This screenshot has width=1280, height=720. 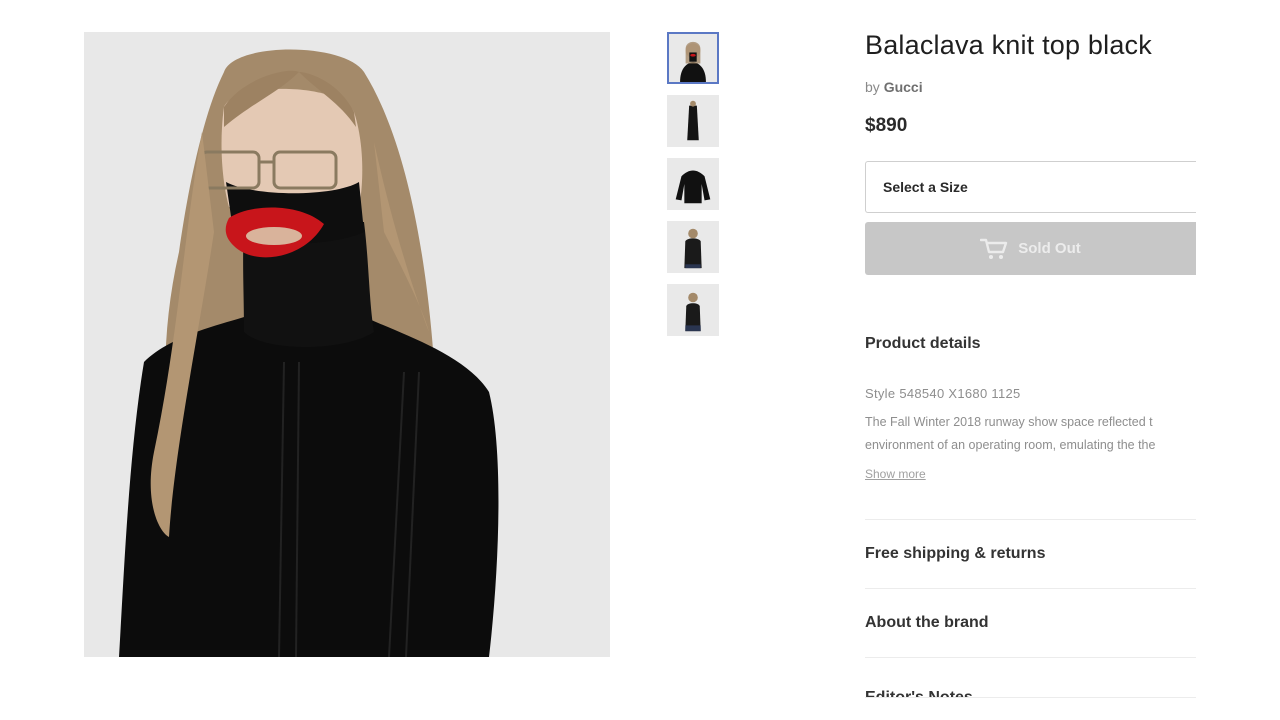 What do you see at coordinates (1008, 45) in the screenshot?
I see `product-title: Balaclava knit top black` at bounding box center [1008, 45].